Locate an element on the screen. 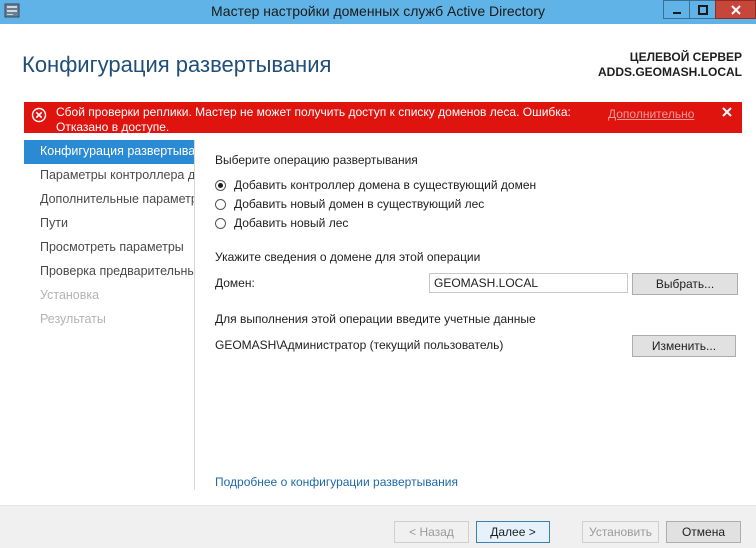 This screenshot has width=756, height=548. minimize-icon is located at coordinates (676, 12).